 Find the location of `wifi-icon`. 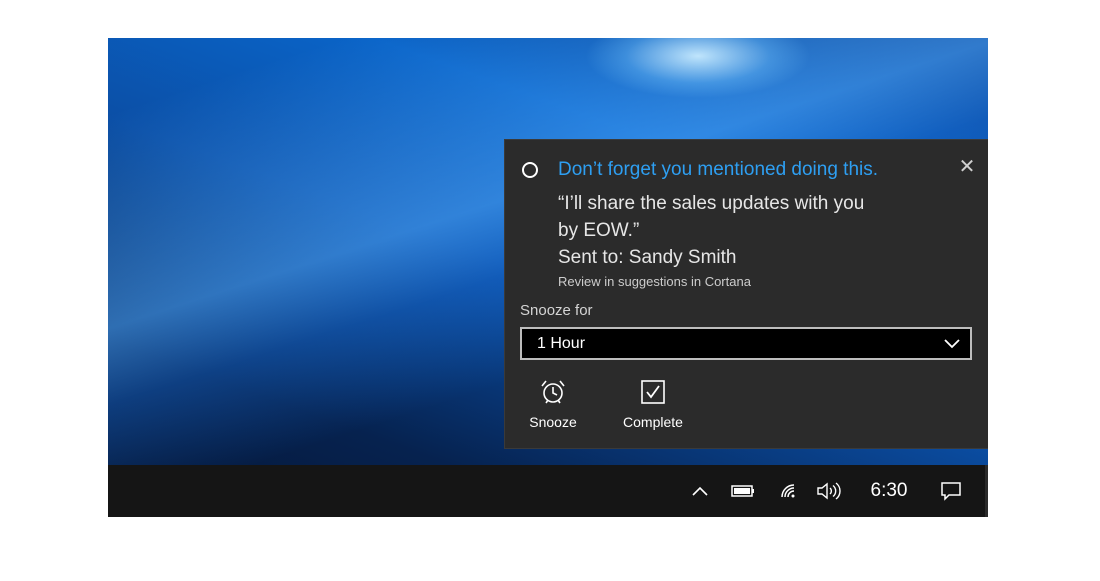

wifi-icon is located at coordinates (789, 491).